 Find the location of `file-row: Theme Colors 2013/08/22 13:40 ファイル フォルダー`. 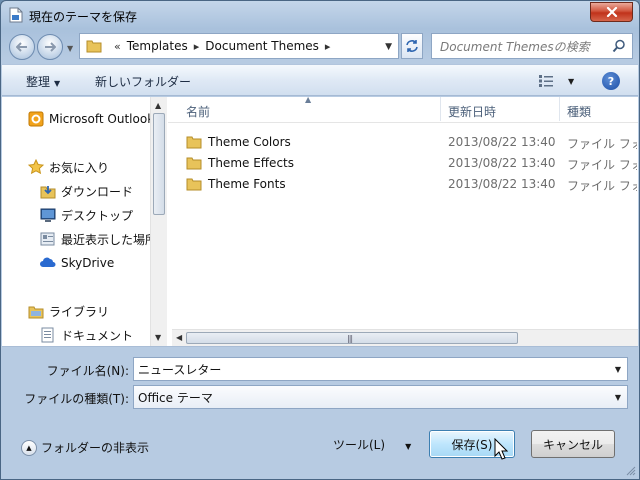

file-row: Theme Colors 2013/08/22 13:40 ファイル フォルダー is located at coordinates (403, 142).